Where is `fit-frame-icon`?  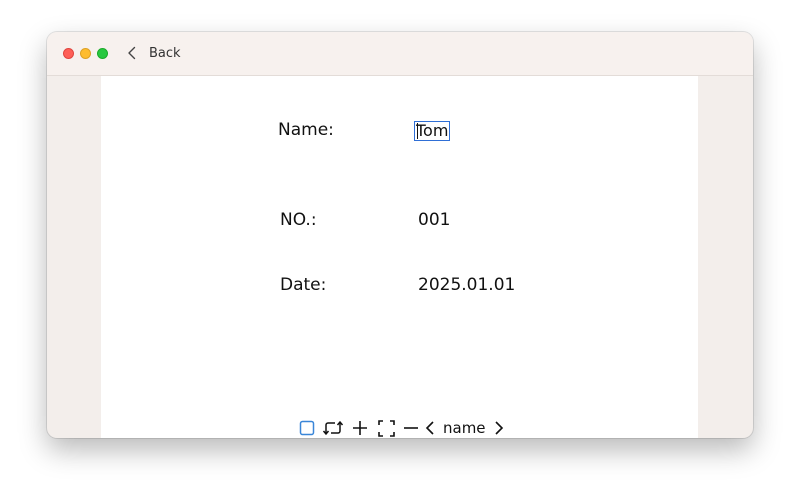 fit-frame-icon is located at coordinates (386, 427).